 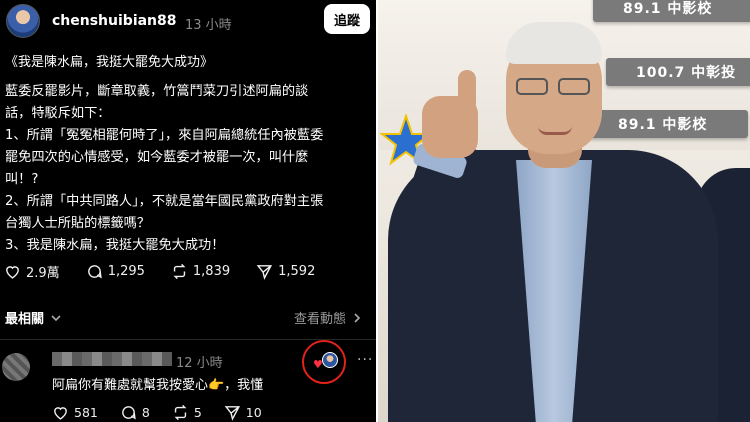 I want to click on post-body-line: 罷免四次的心情感受，如今藍委才被罷一次，叫什麼, so click(x=157, y=157).